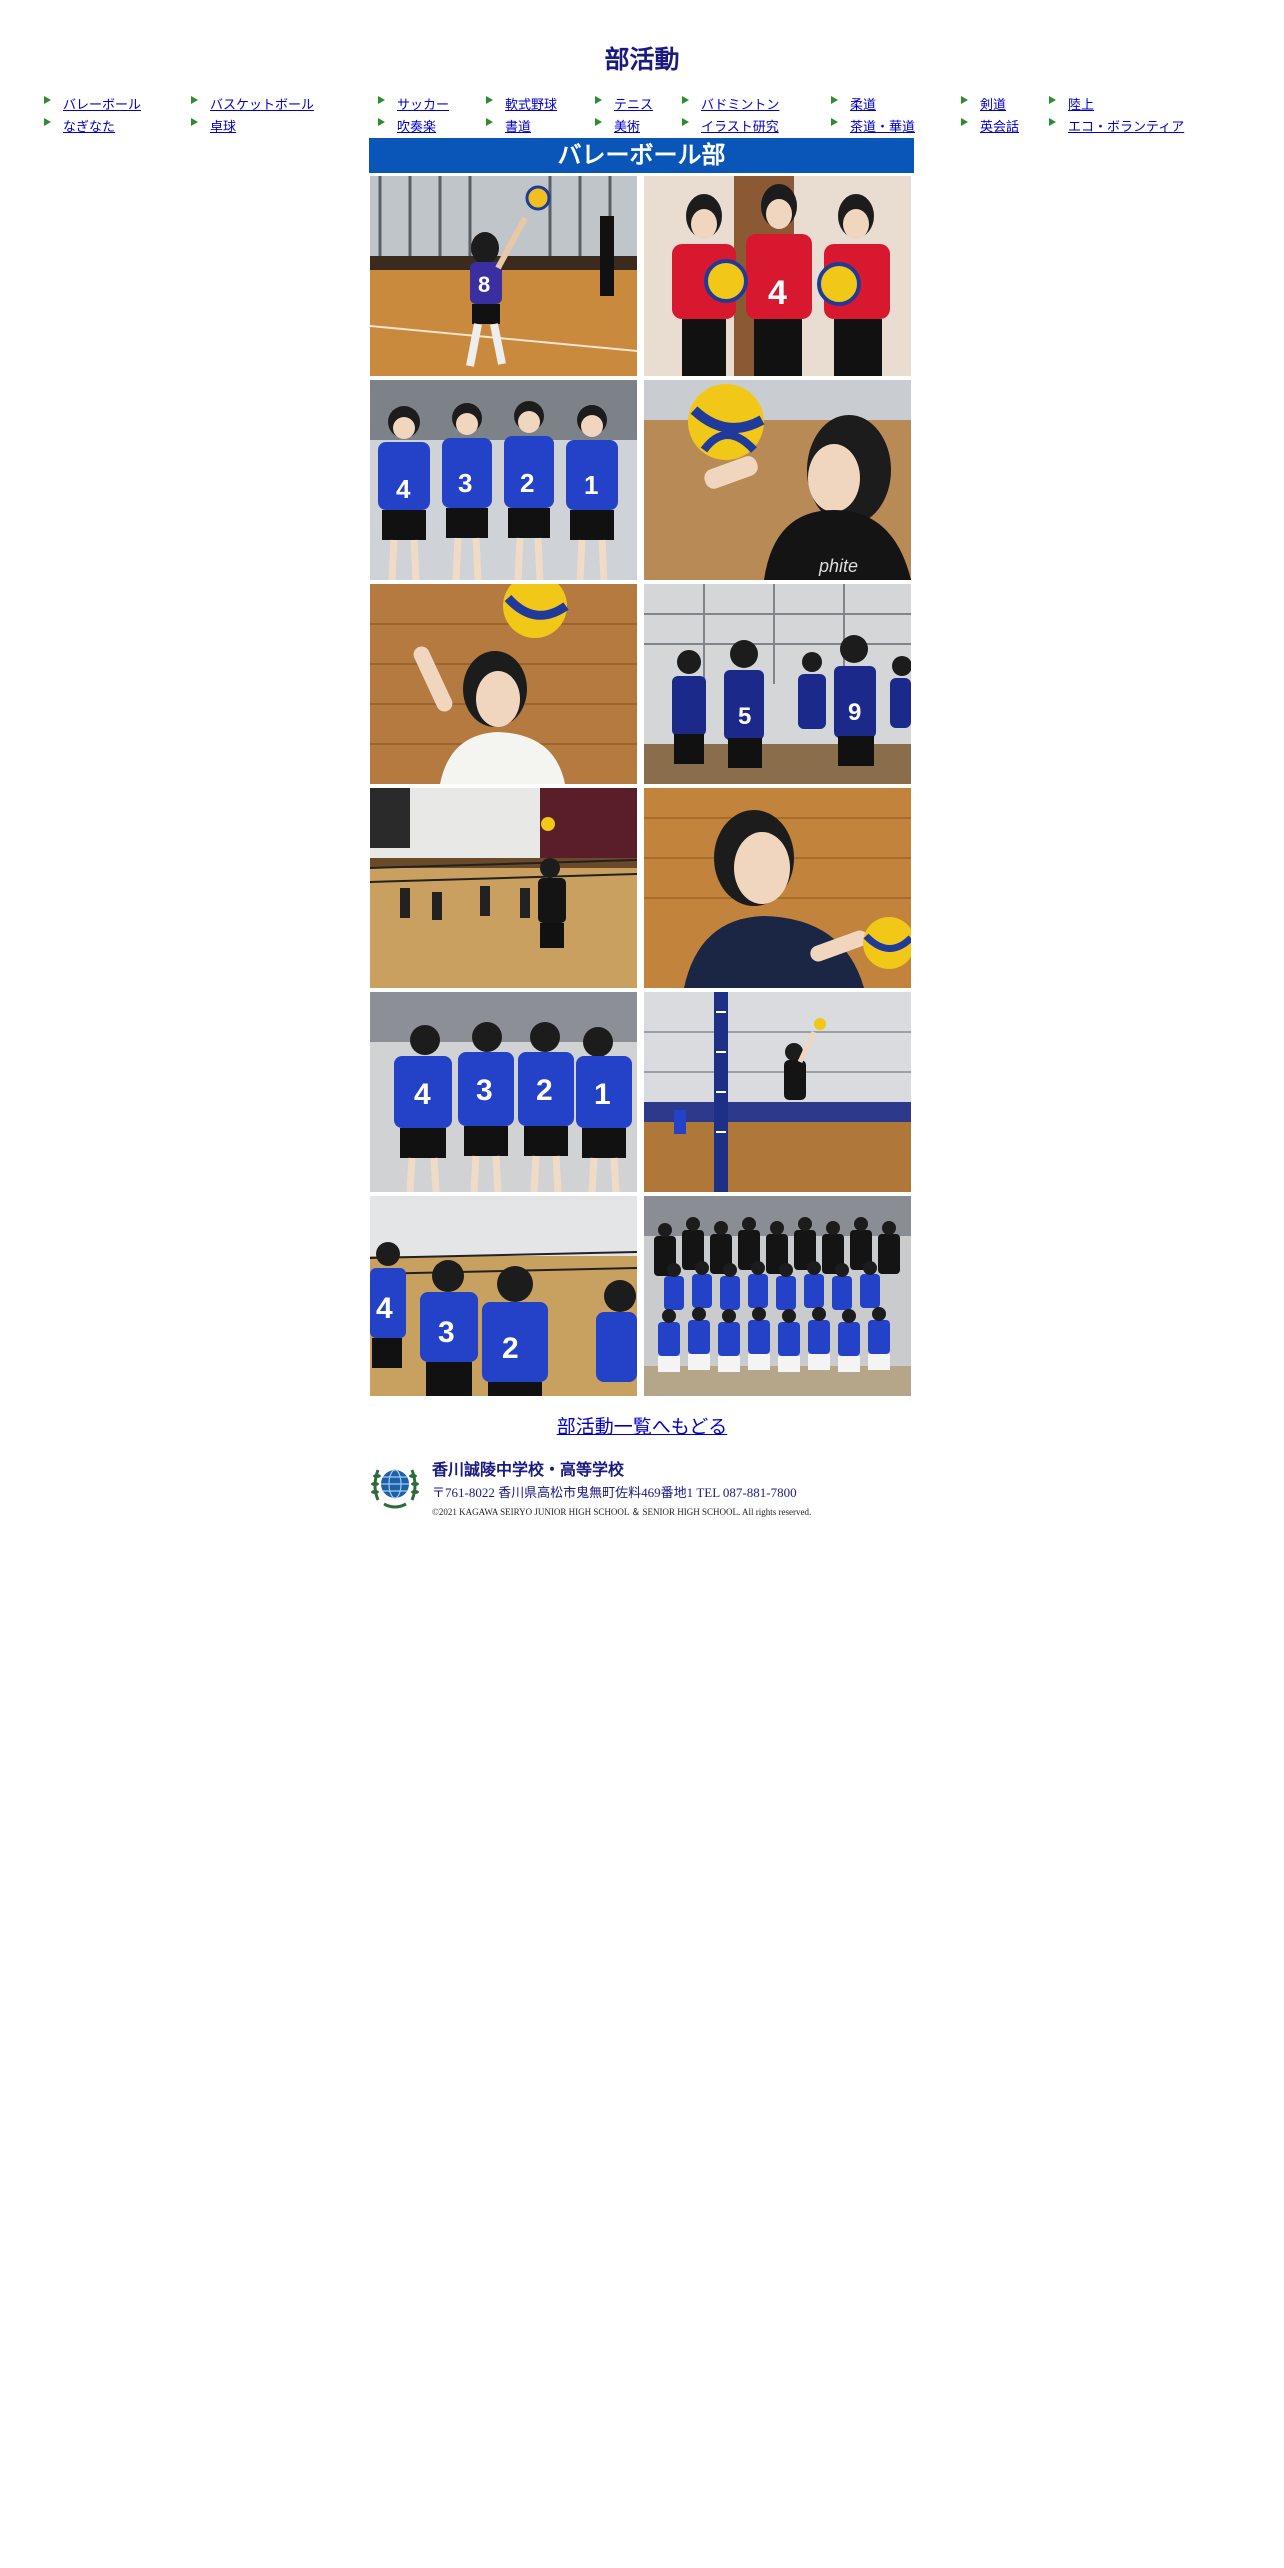 The height and width of the screenshot is (2568, 1284). What do you see at coordinates (641, 155) in the screenshot?
I see `club-header: バレーボール部` at bounding box center [641, 155].